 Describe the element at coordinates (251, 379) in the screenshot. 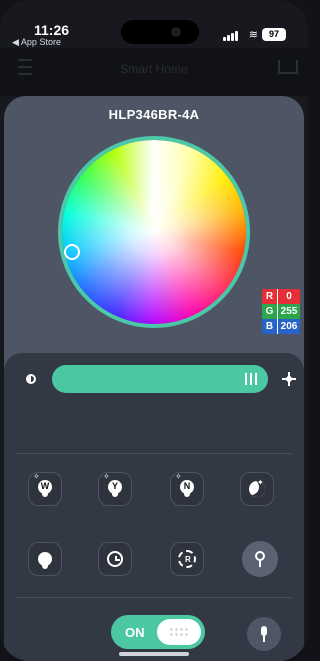

I see `brightness-slider-handle` at that location.